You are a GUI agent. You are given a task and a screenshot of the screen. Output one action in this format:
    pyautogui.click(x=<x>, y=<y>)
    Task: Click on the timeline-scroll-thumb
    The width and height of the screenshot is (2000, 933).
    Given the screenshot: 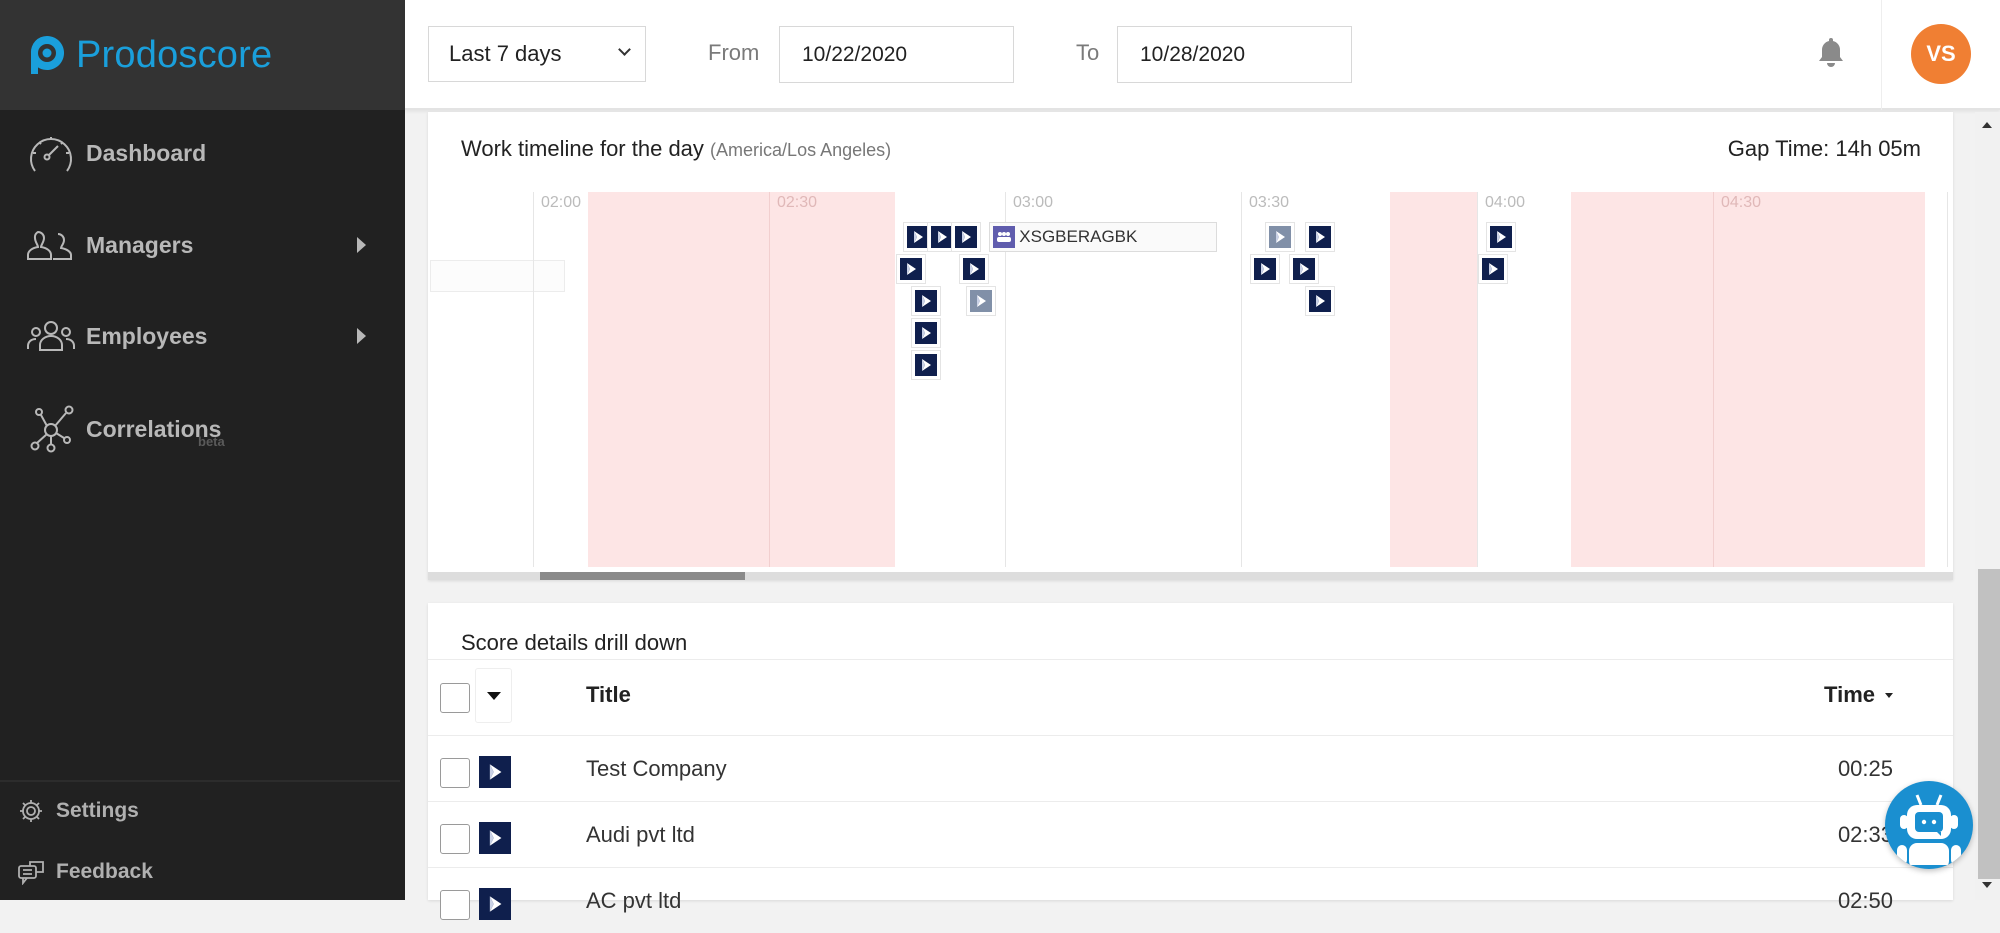 What is the action you would take?
    pyautogui.click(x=642, y=576)
    